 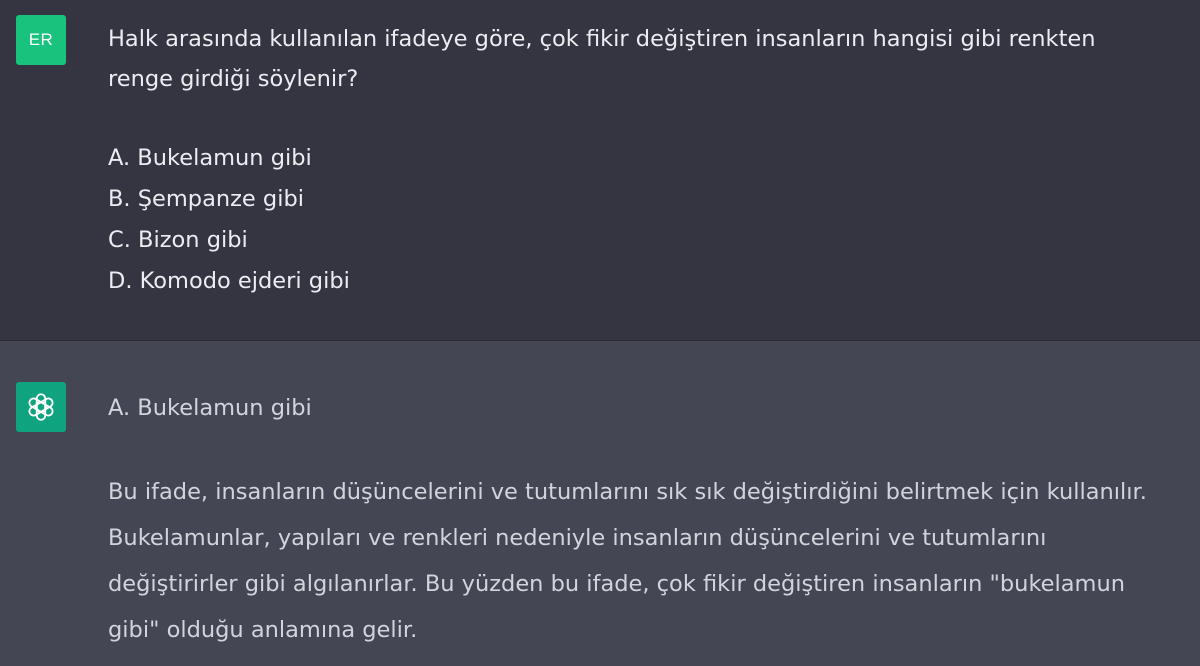 I want to click on openai-logo-icon, so click(x=41, y=407).